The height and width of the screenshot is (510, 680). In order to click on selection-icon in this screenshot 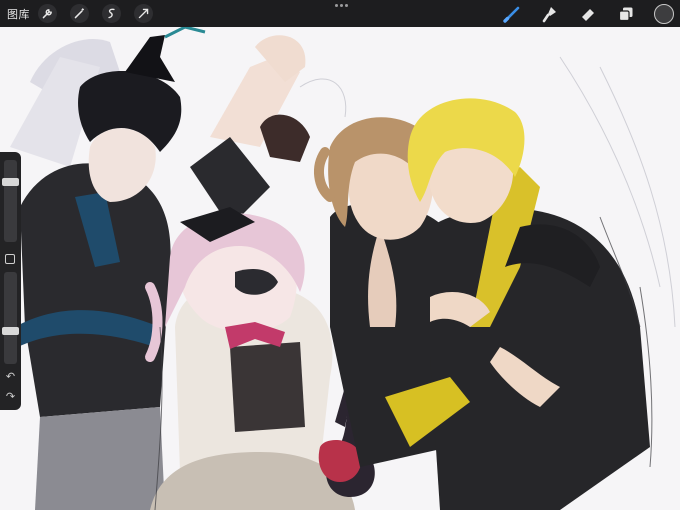, I will do `click(111, 13)`.